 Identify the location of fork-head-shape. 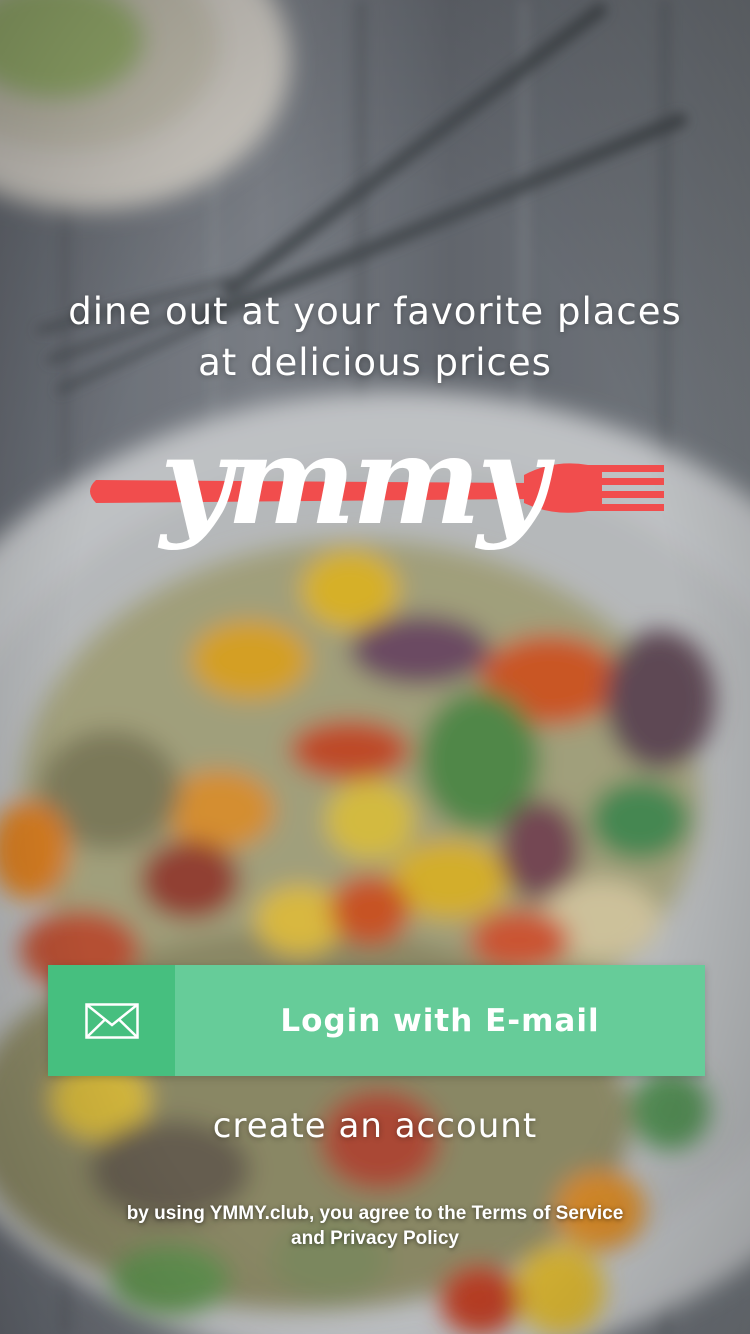
(594, 488).